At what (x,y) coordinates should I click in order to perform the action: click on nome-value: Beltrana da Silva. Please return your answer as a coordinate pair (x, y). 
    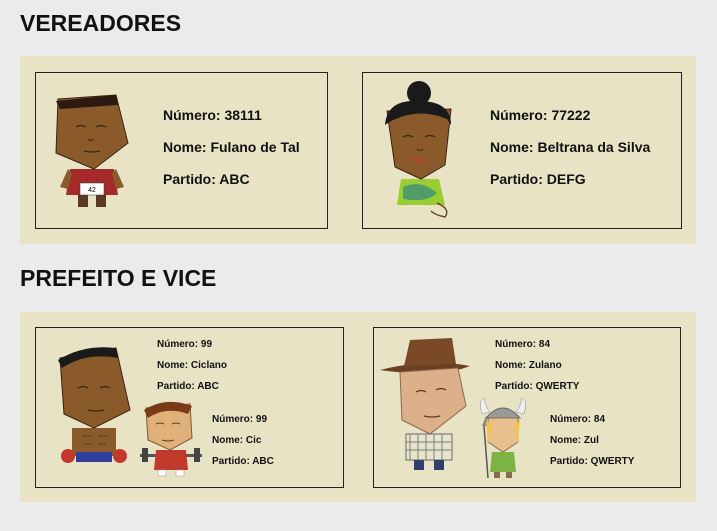
    Looking at the image, I should click on (594, 147).